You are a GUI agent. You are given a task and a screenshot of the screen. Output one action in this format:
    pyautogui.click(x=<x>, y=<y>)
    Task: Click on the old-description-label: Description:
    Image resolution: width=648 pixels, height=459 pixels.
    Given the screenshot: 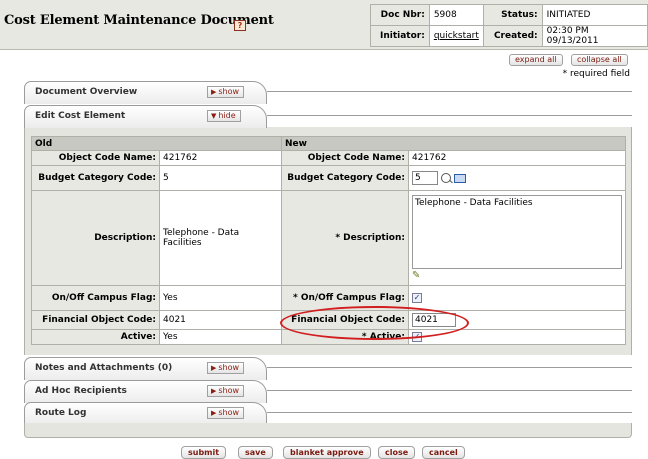 What is the action you would take?
    pyautogui.click(x=95, y=238)
    